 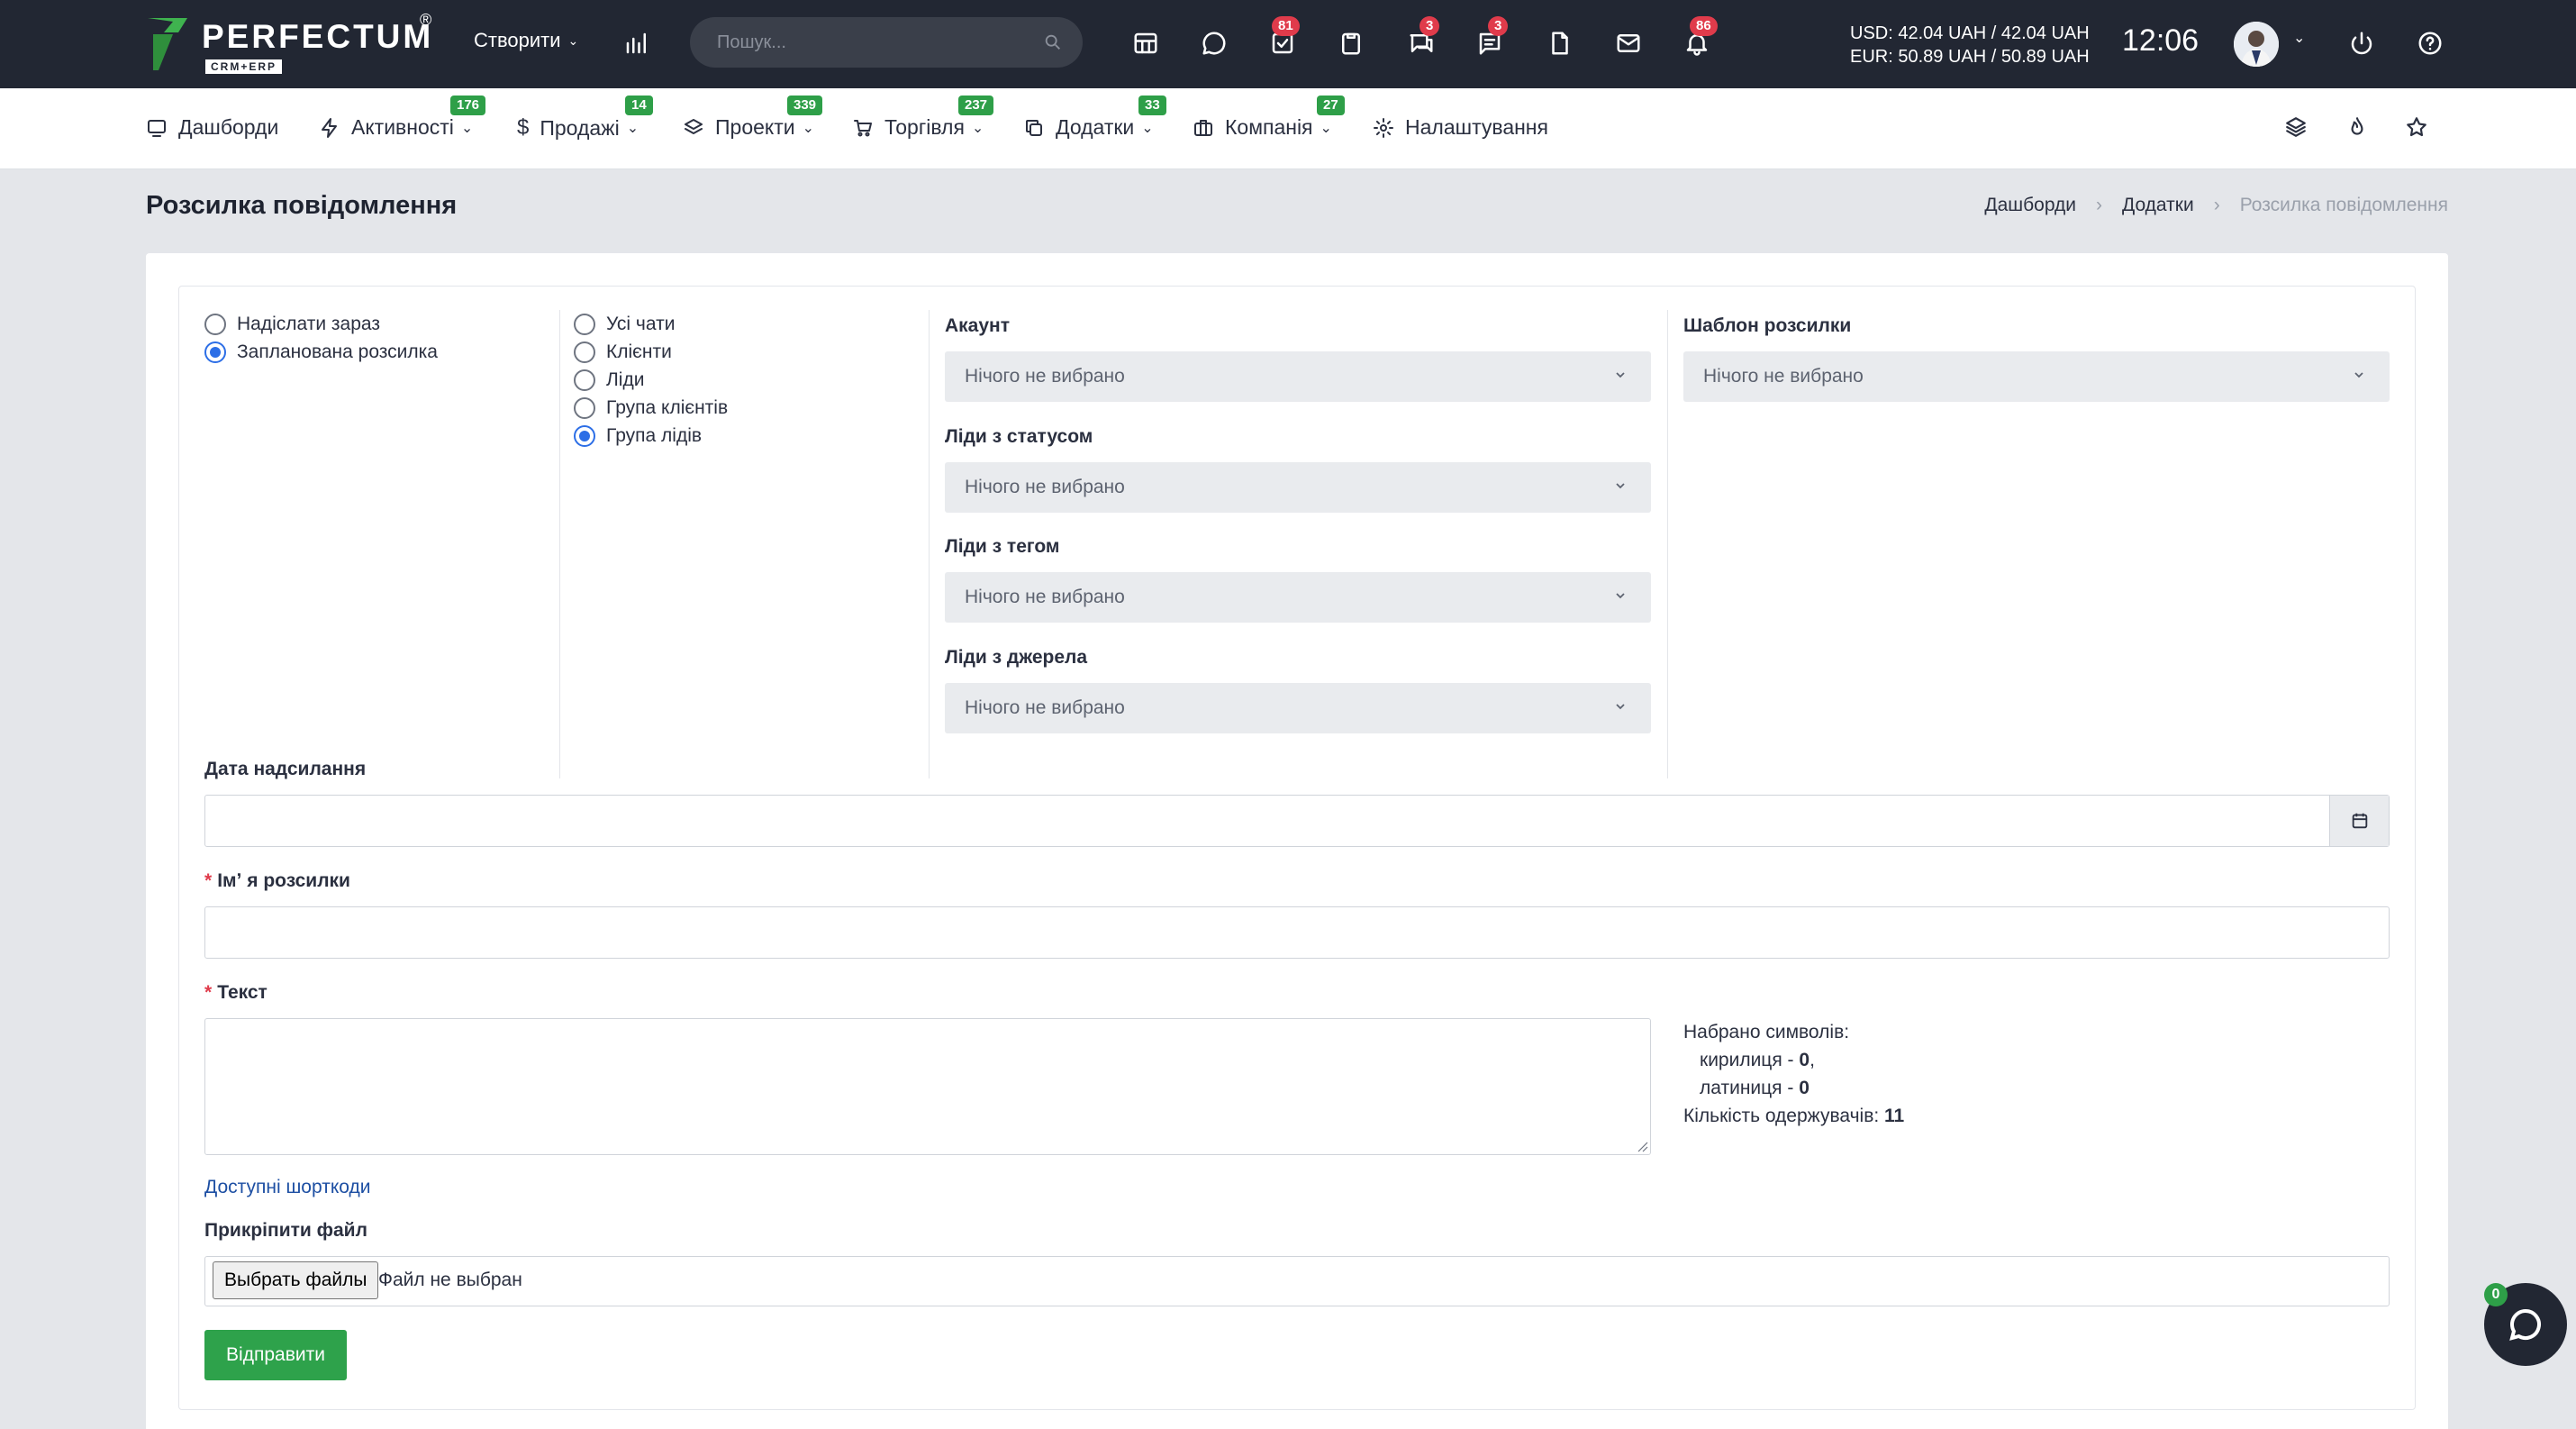 What do you see at coordinates (1351, 43) in the screenshot?
I see `clipboard-icon` at bounding box center [1351, 43].